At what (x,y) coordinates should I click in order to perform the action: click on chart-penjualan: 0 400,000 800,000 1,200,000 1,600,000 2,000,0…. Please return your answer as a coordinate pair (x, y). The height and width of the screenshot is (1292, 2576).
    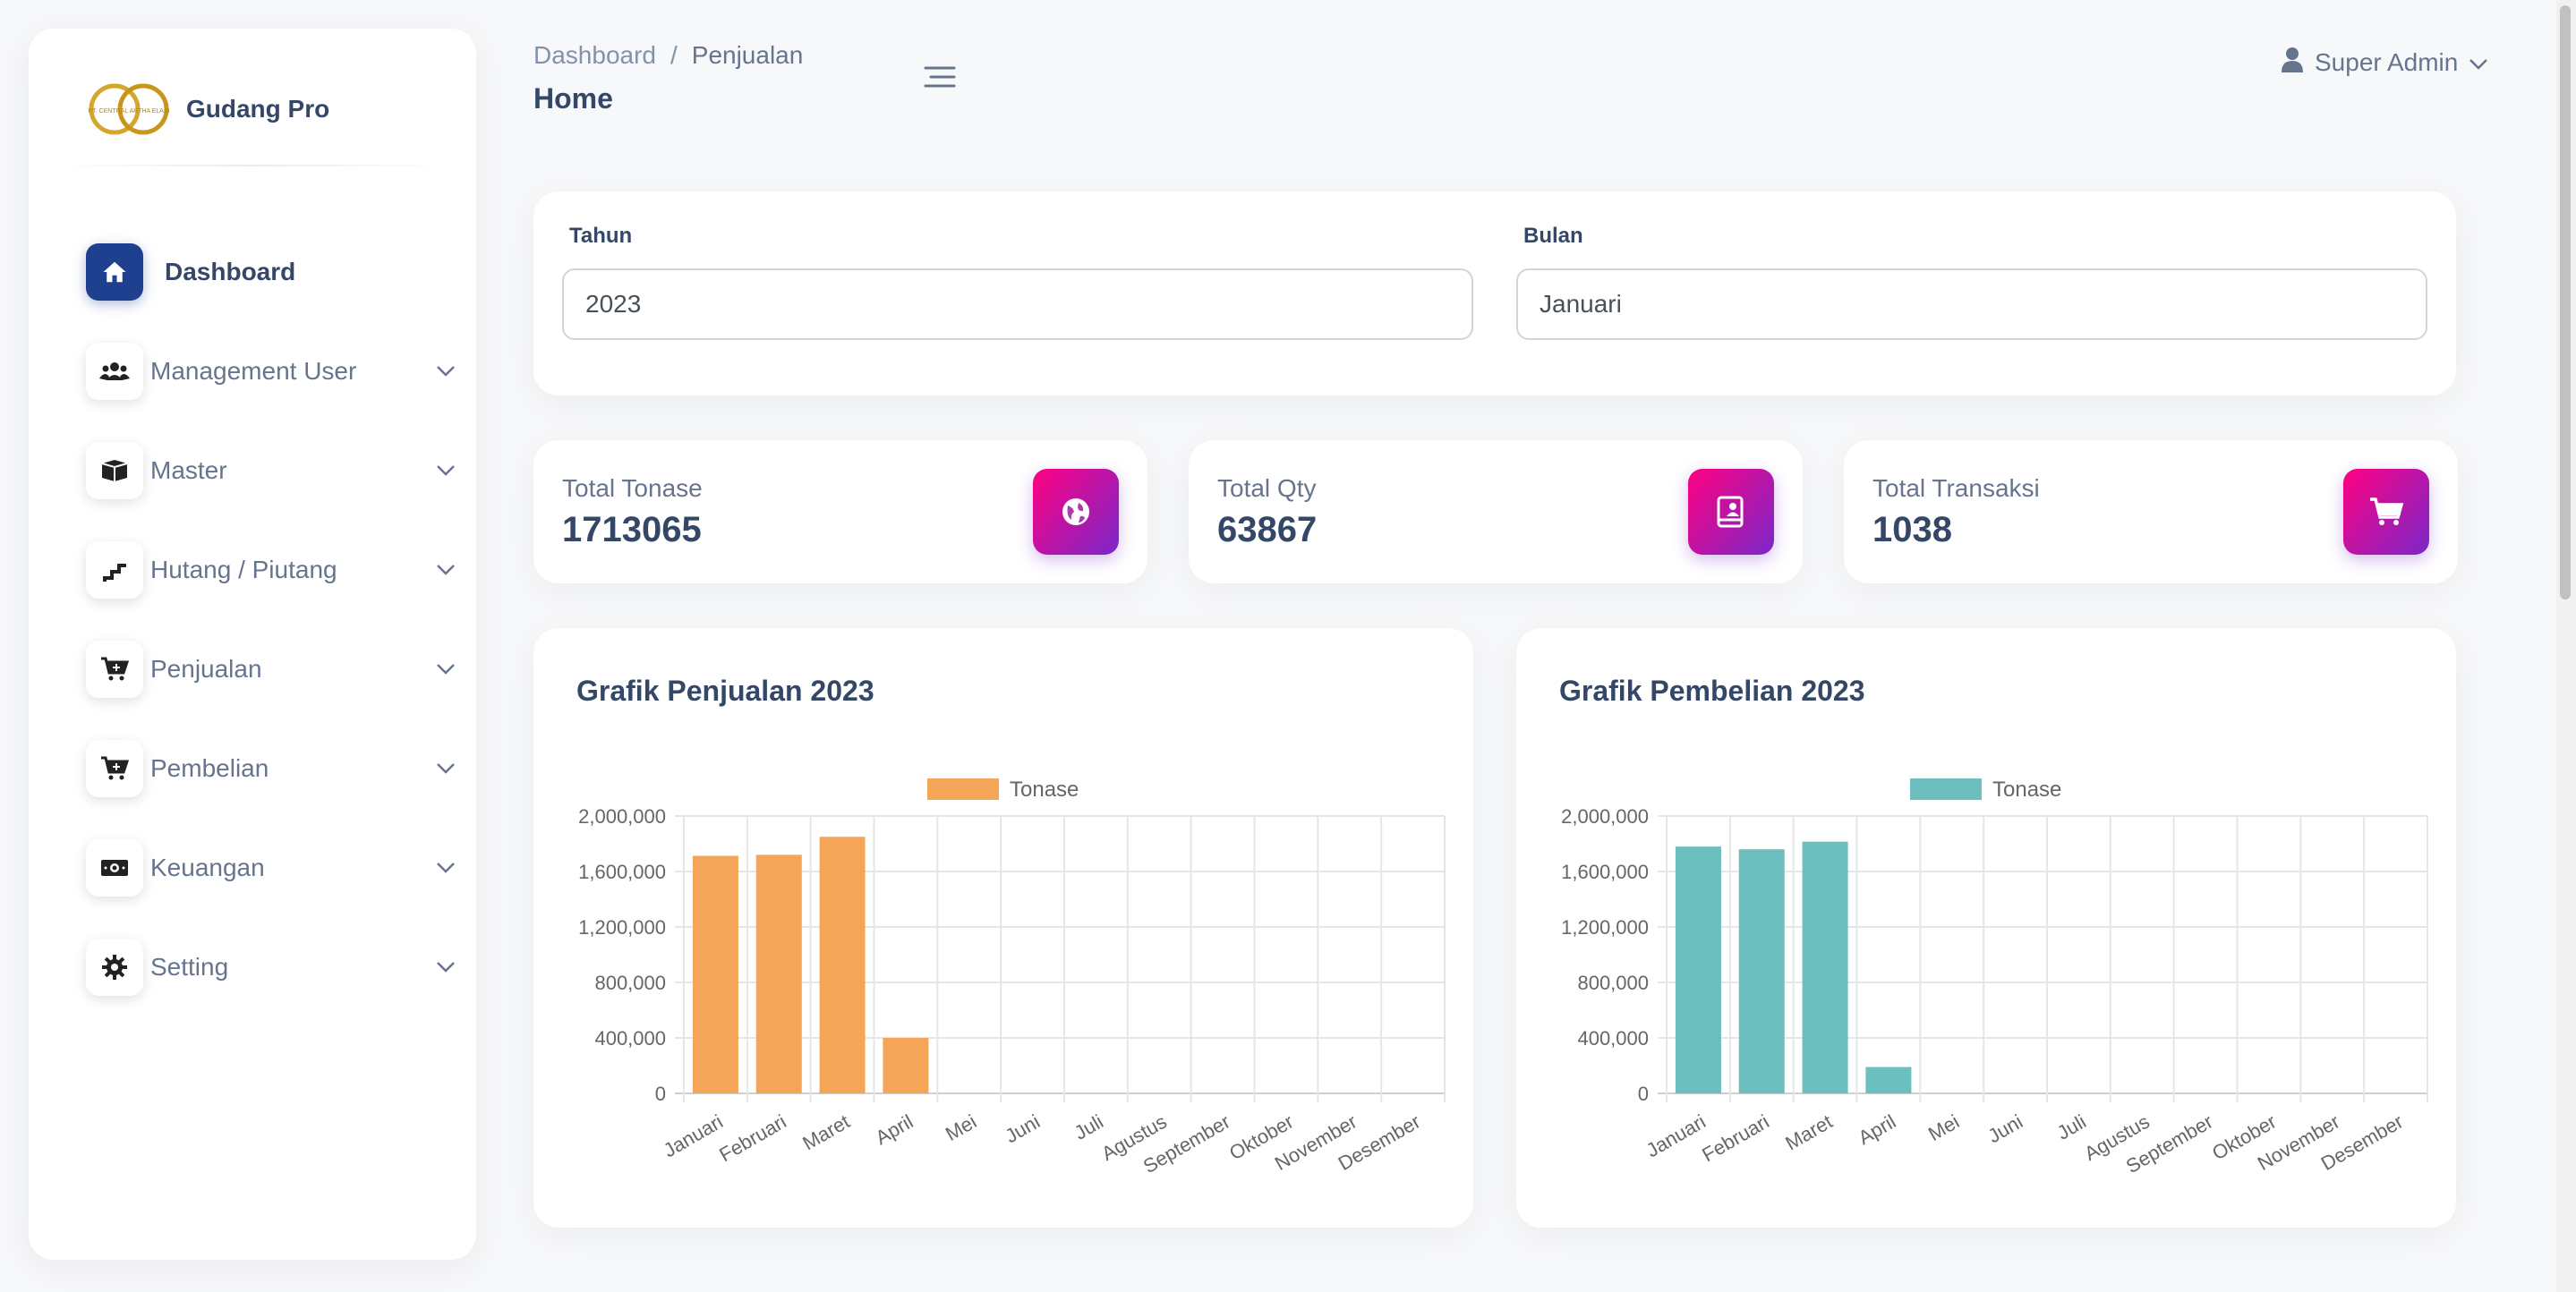
    Looking at the image, I should click on (1012, 977).